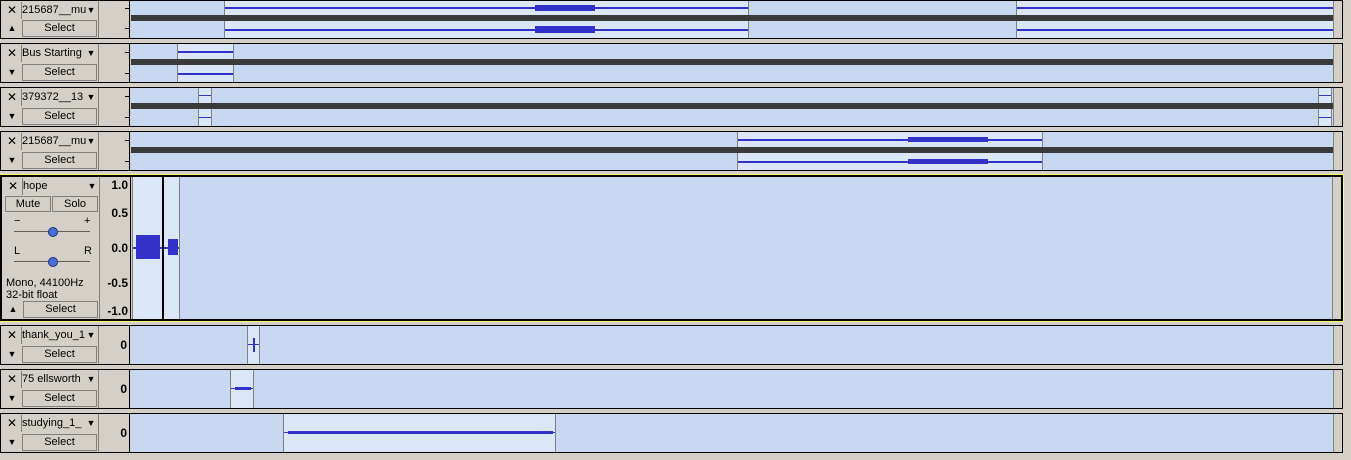 The width and height of the screenshot is (1351, 460). What do you see at coordinates (115, 248) in the screenshot?
I see `vertical-ruler: 1.0 0.5 0.0 -0.5 -1.0` at bounding box center [115, 248].